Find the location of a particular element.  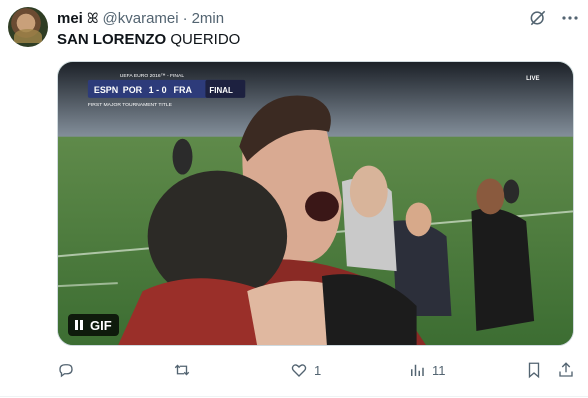

action-bar: 1 11 is located at coordinates (319, 370).